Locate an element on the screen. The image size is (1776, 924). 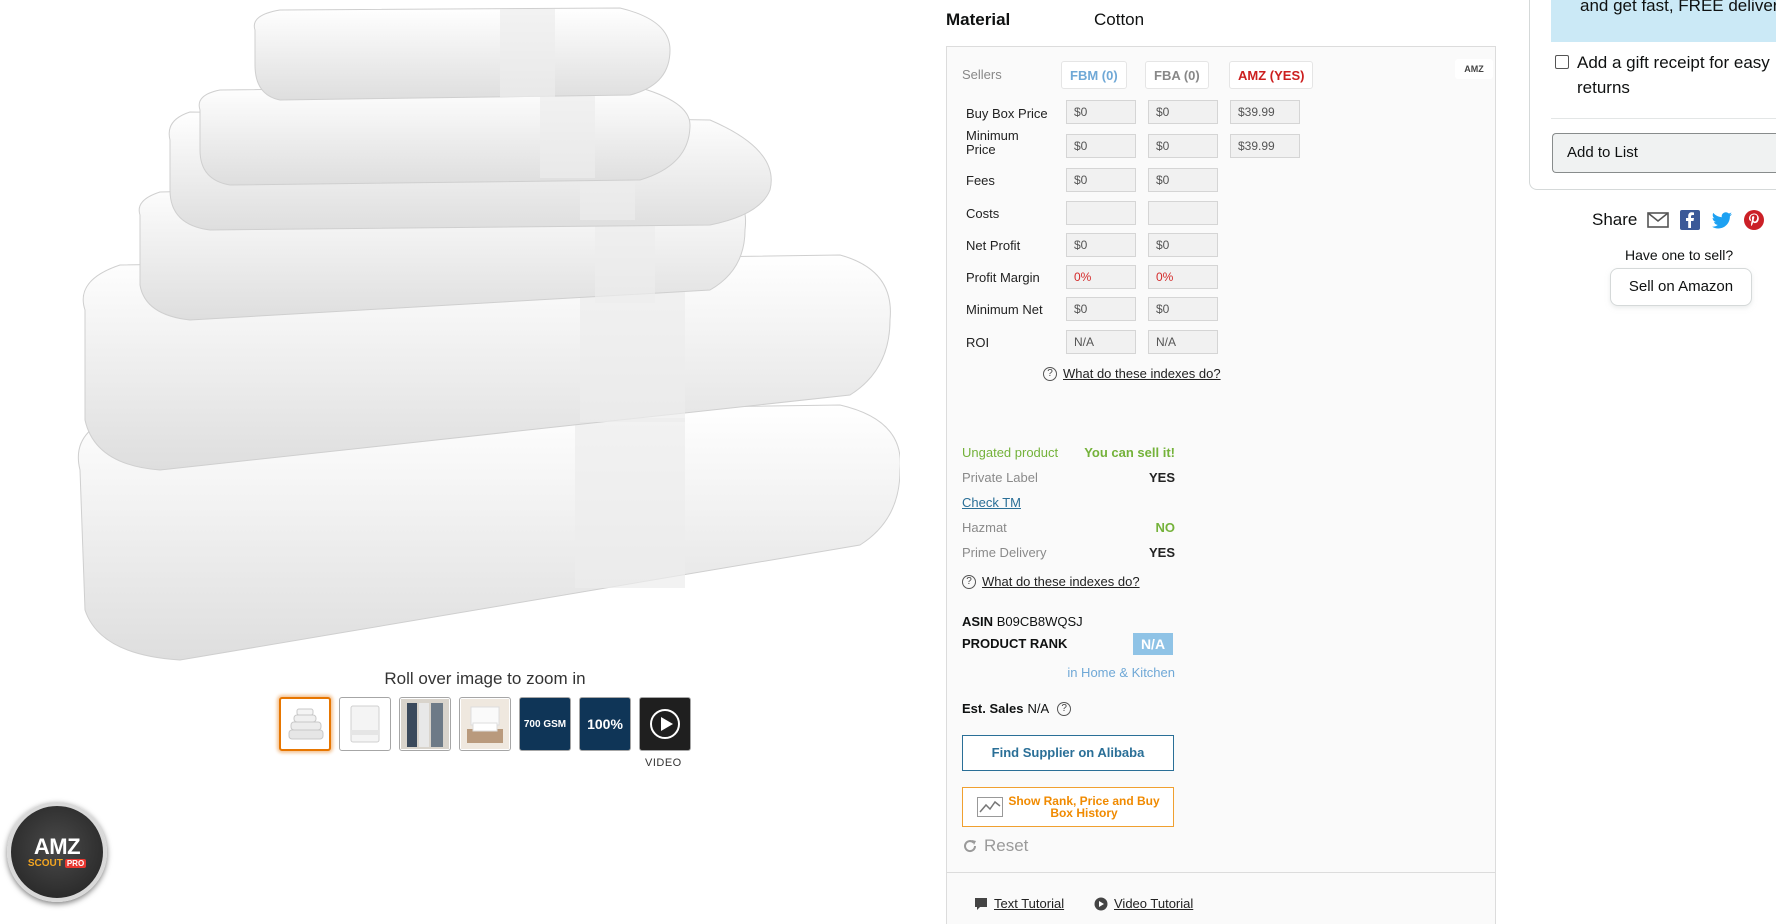
est-sales: Est. Sales N/A ? is located at coordinates (1017, 708).